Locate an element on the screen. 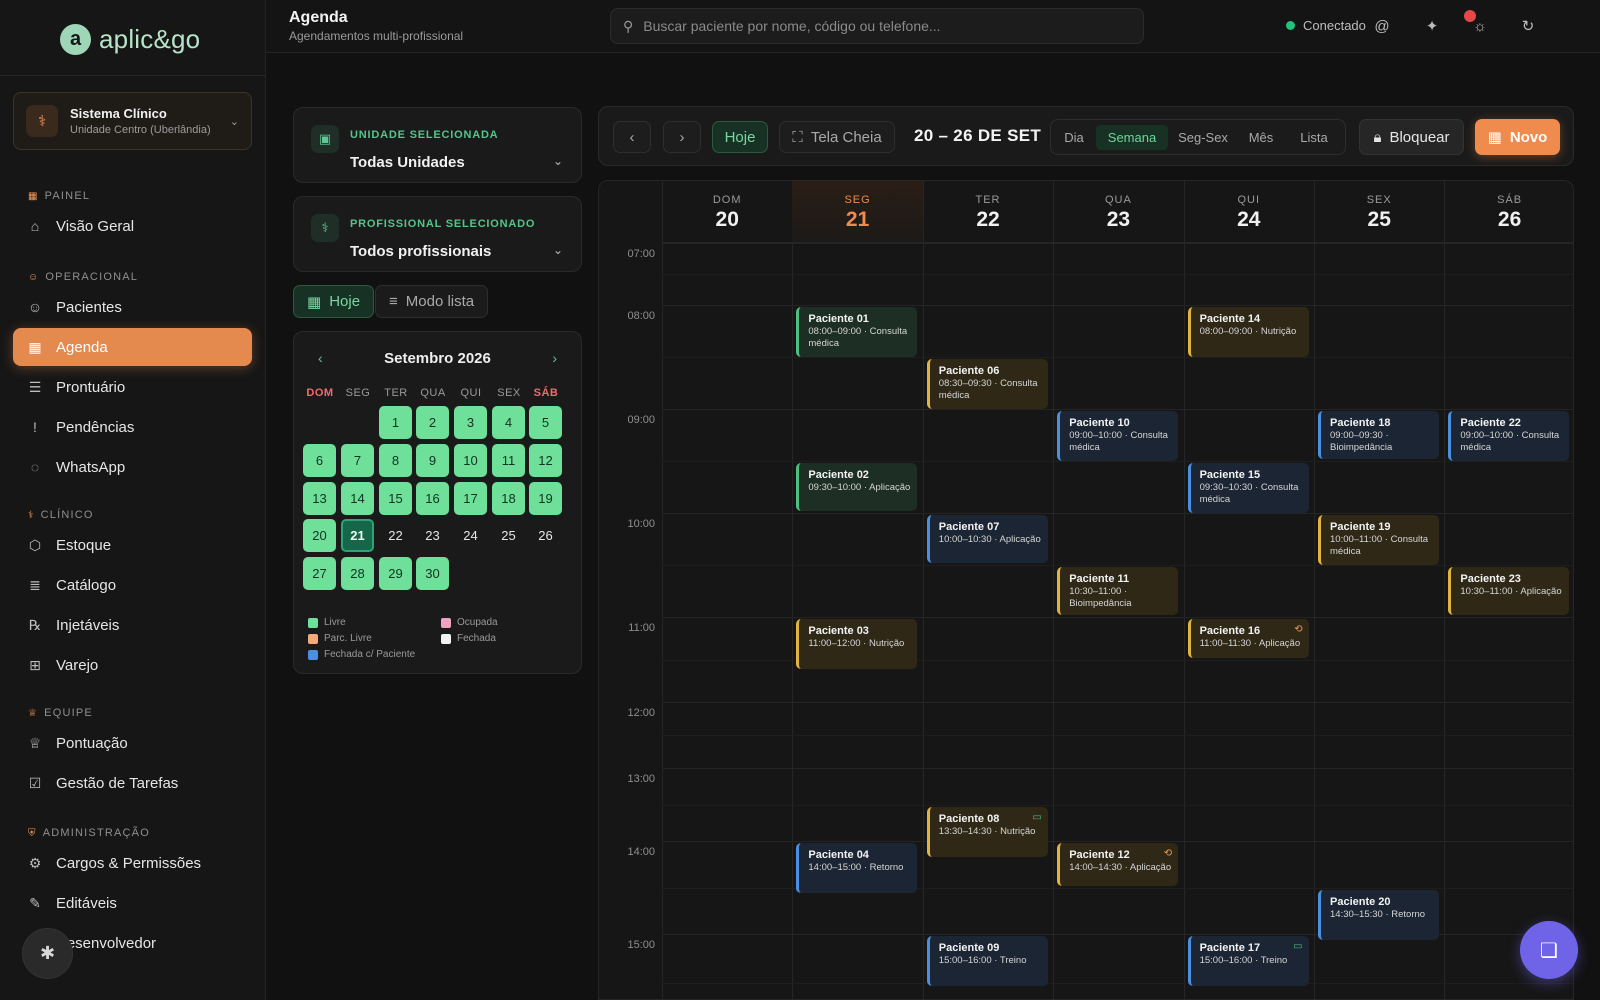 This screenshot has height=1000, width=1600. next-week-button: › is located at coordinates (682, 137).